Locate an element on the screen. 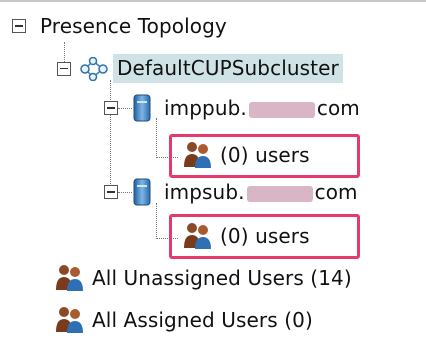 This screenshot has width=426, height=338. topology-icon is located at coordinates (94, 68).